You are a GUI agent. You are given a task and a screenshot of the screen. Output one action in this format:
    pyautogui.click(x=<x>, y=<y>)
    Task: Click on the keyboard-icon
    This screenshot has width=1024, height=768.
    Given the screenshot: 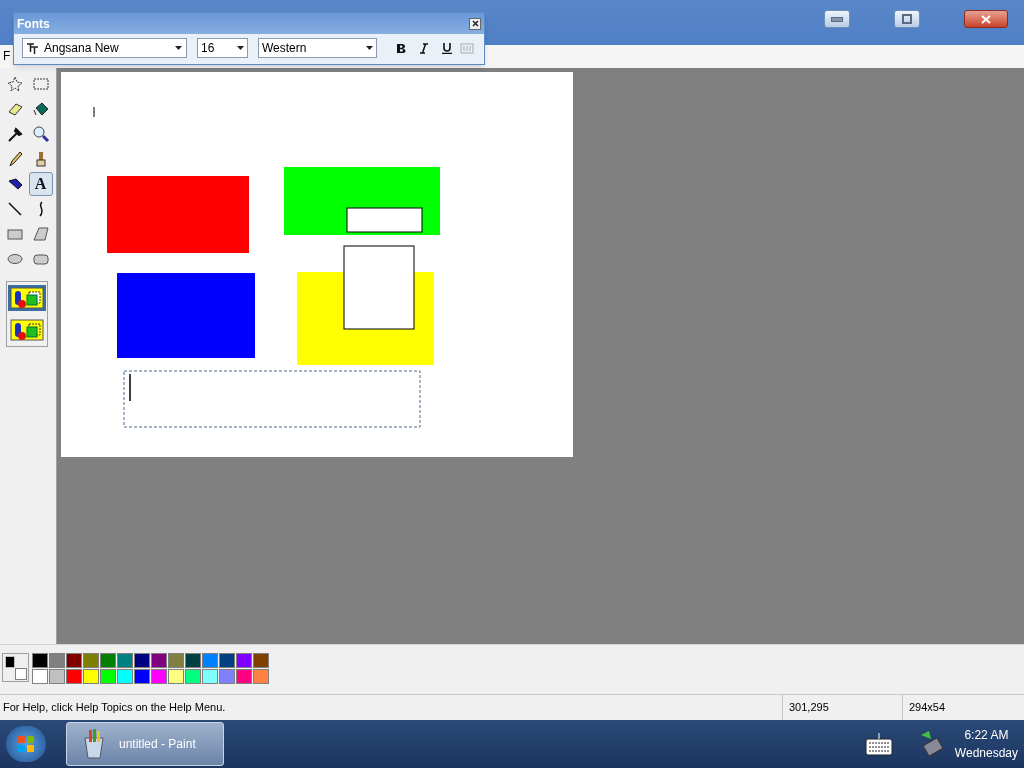 What is the action you would take?
    pyautogui.click(x=878, y=744)
    